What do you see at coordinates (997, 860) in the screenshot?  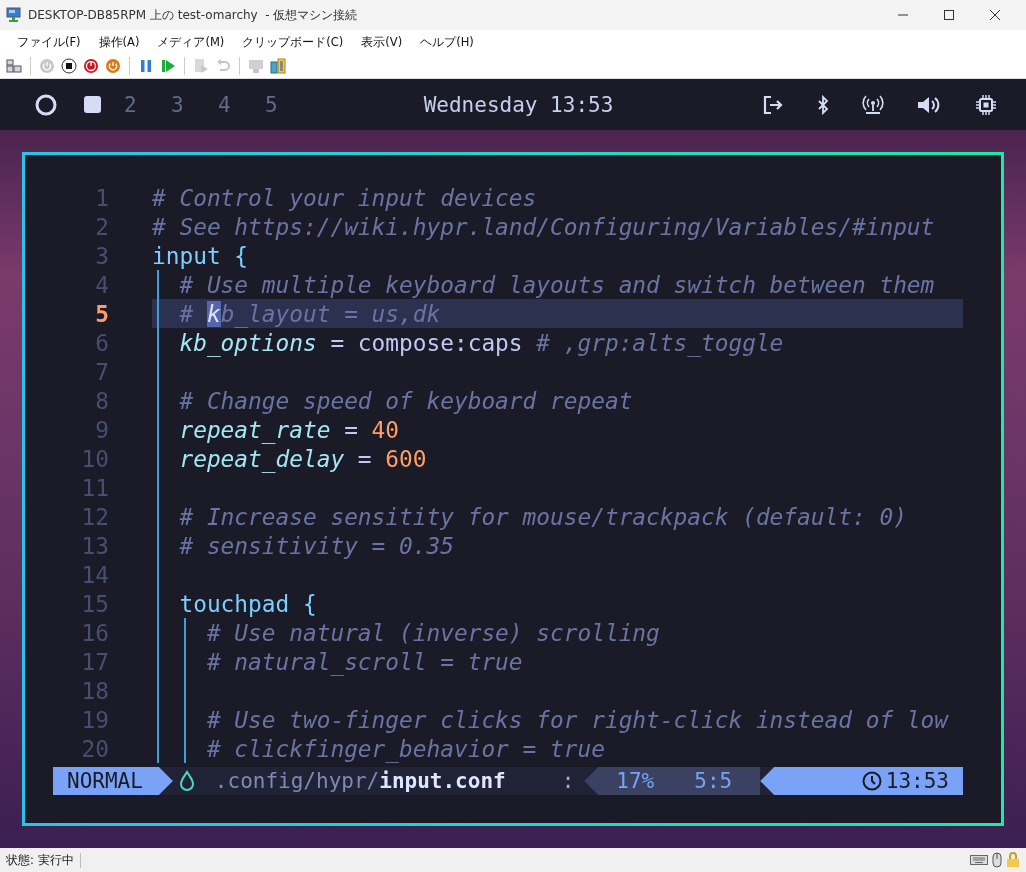 I see `mouse-icon` at bounding box center [997, 860].